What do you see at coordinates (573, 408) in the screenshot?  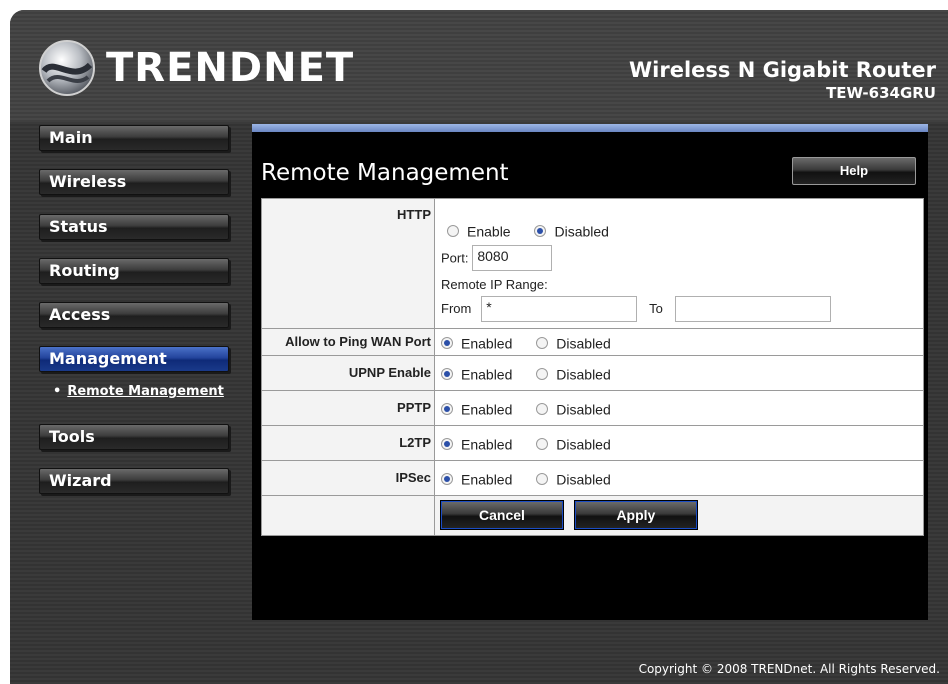 I see `pptp-disabled-option: Disabled` at bounding box center [573, 408].